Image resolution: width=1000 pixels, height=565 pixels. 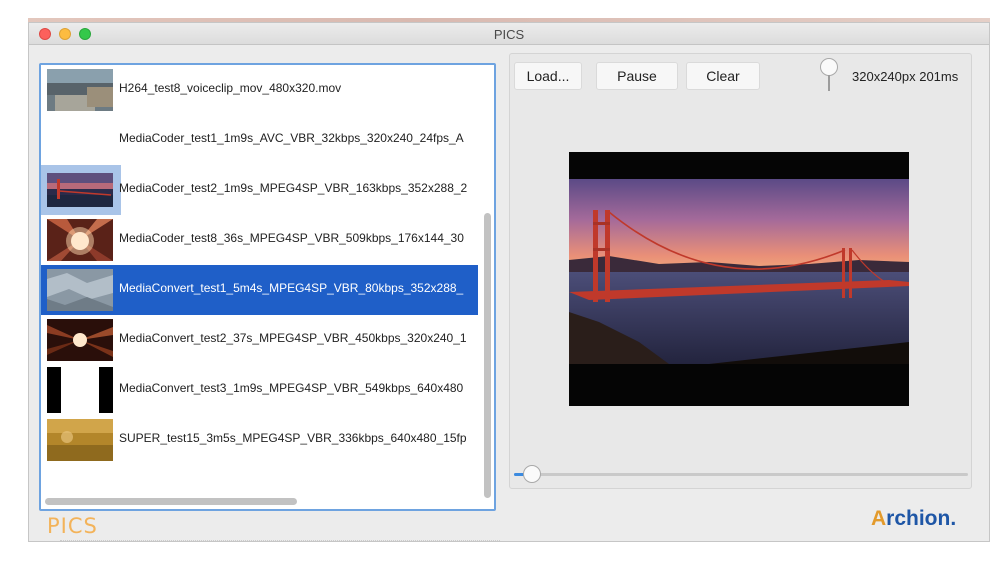 What do you see at coordinates (532, 474) in the screenshot?
I see `seek-bar-knob` at bounding box center [532, 474].